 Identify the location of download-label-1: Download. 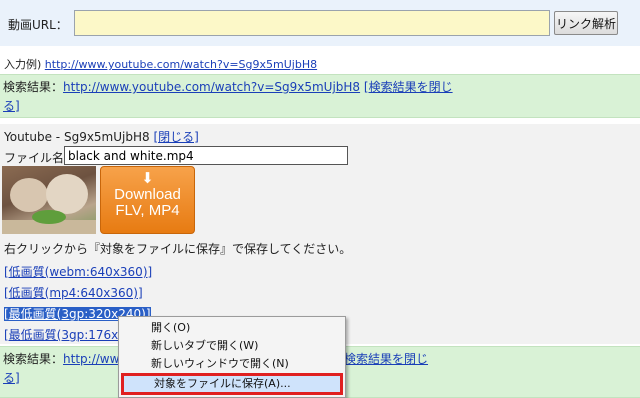
(147, 194).